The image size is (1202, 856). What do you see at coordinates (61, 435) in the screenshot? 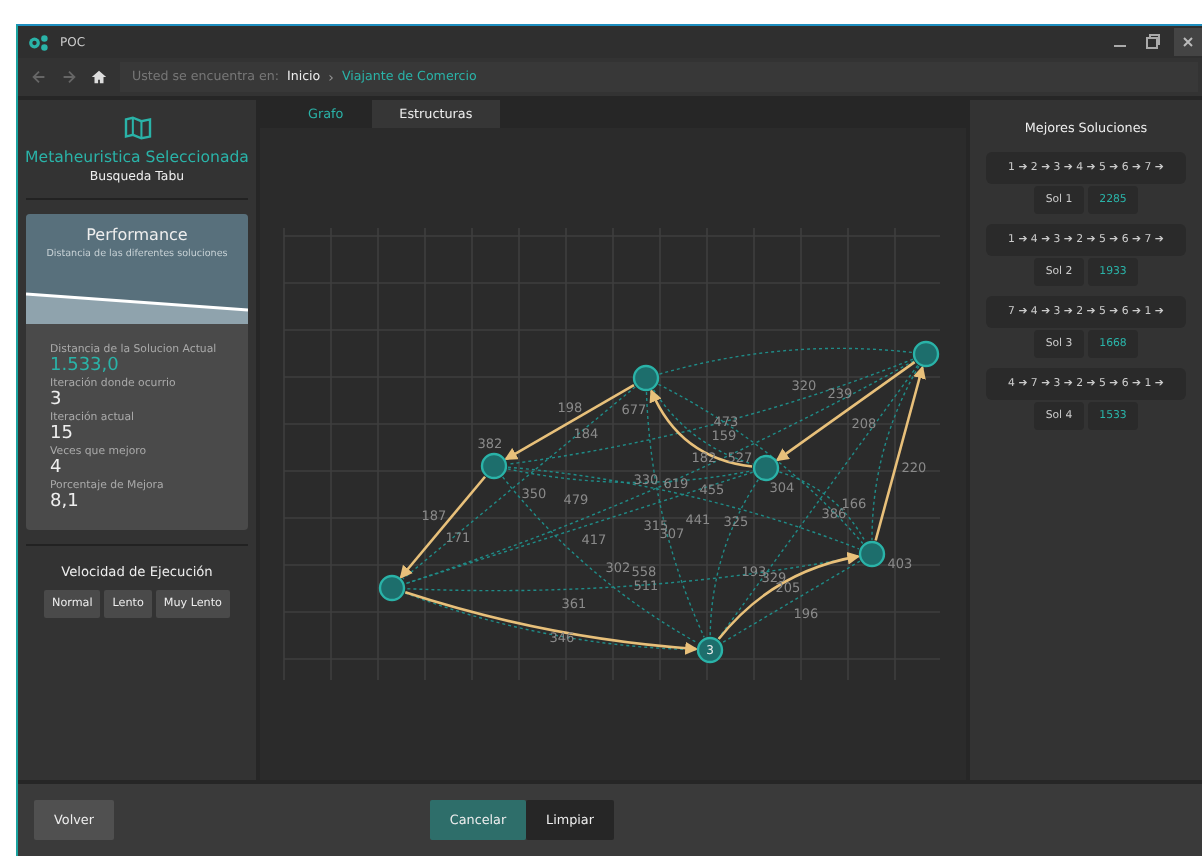
I see `stat-value: 15` at bounding box center [61, 435].